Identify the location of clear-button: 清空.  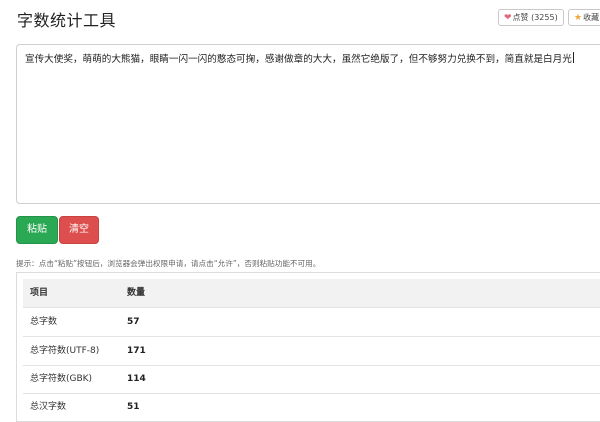
(79, 230).